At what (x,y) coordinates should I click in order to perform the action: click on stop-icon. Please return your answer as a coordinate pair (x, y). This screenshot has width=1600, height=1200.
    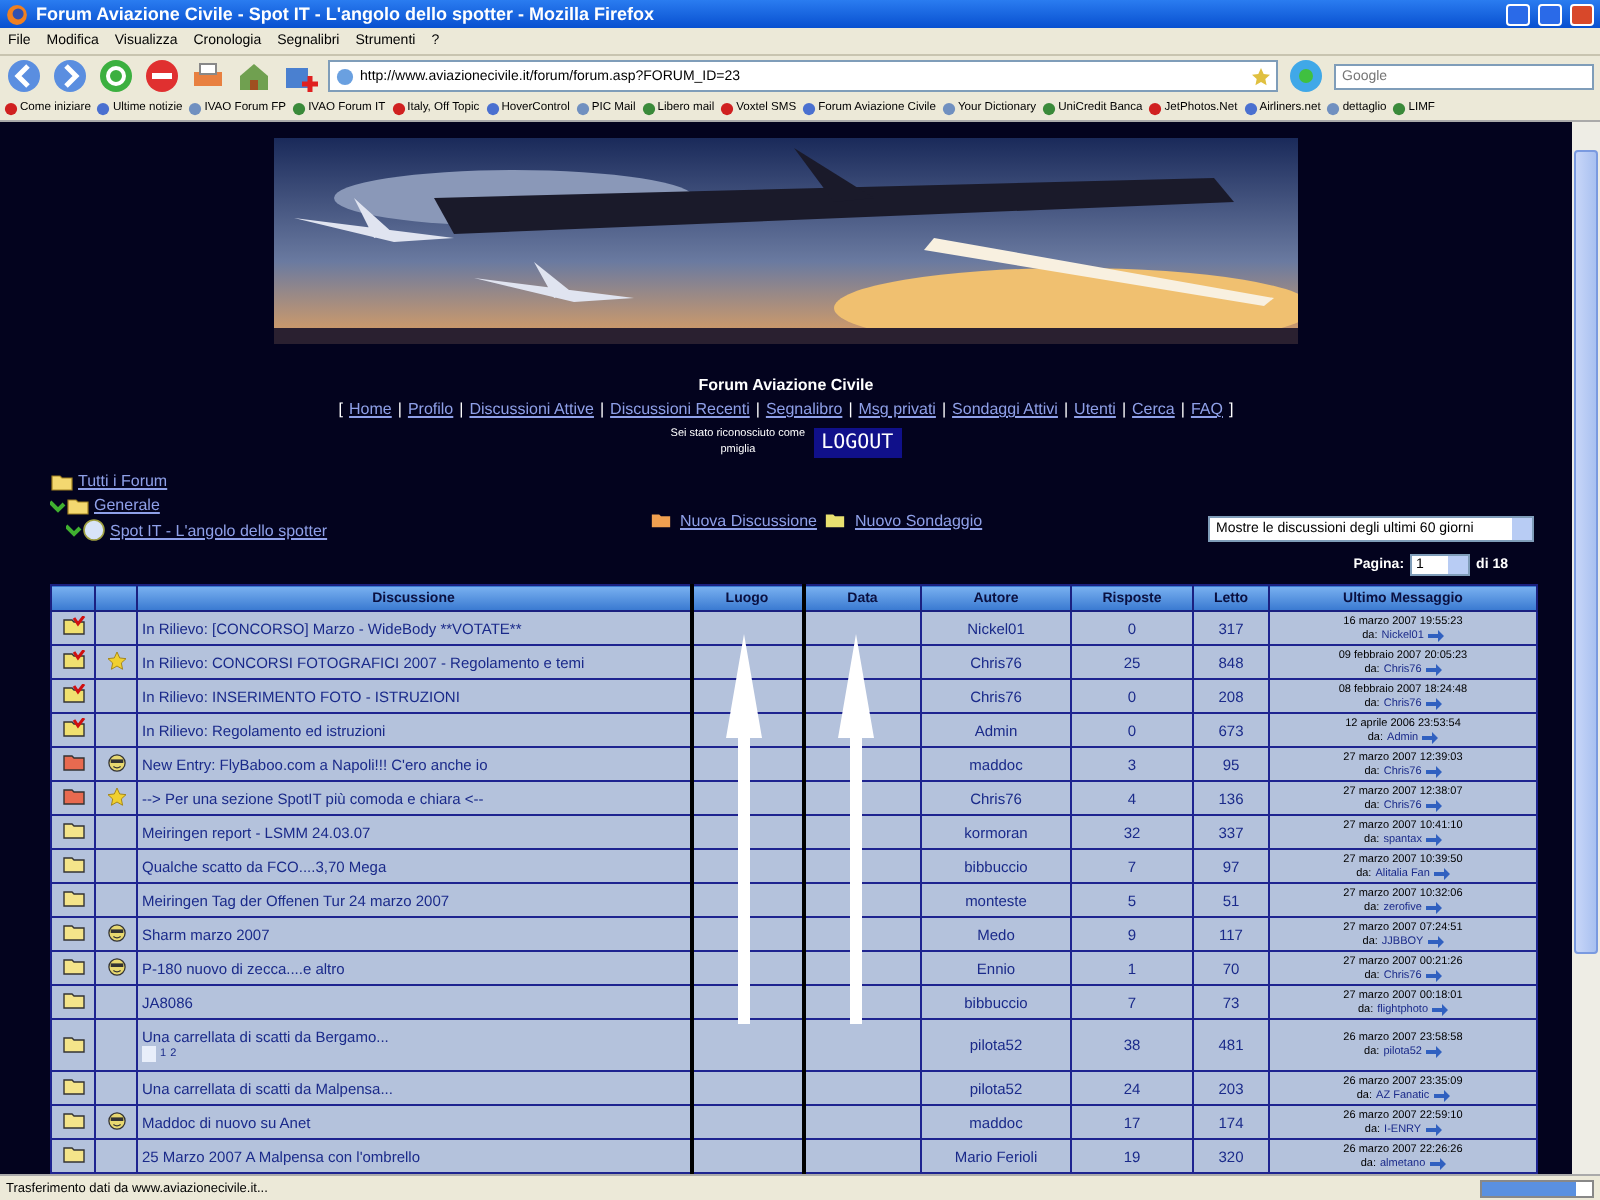
    Looking at the image, I should click on (162, 76).